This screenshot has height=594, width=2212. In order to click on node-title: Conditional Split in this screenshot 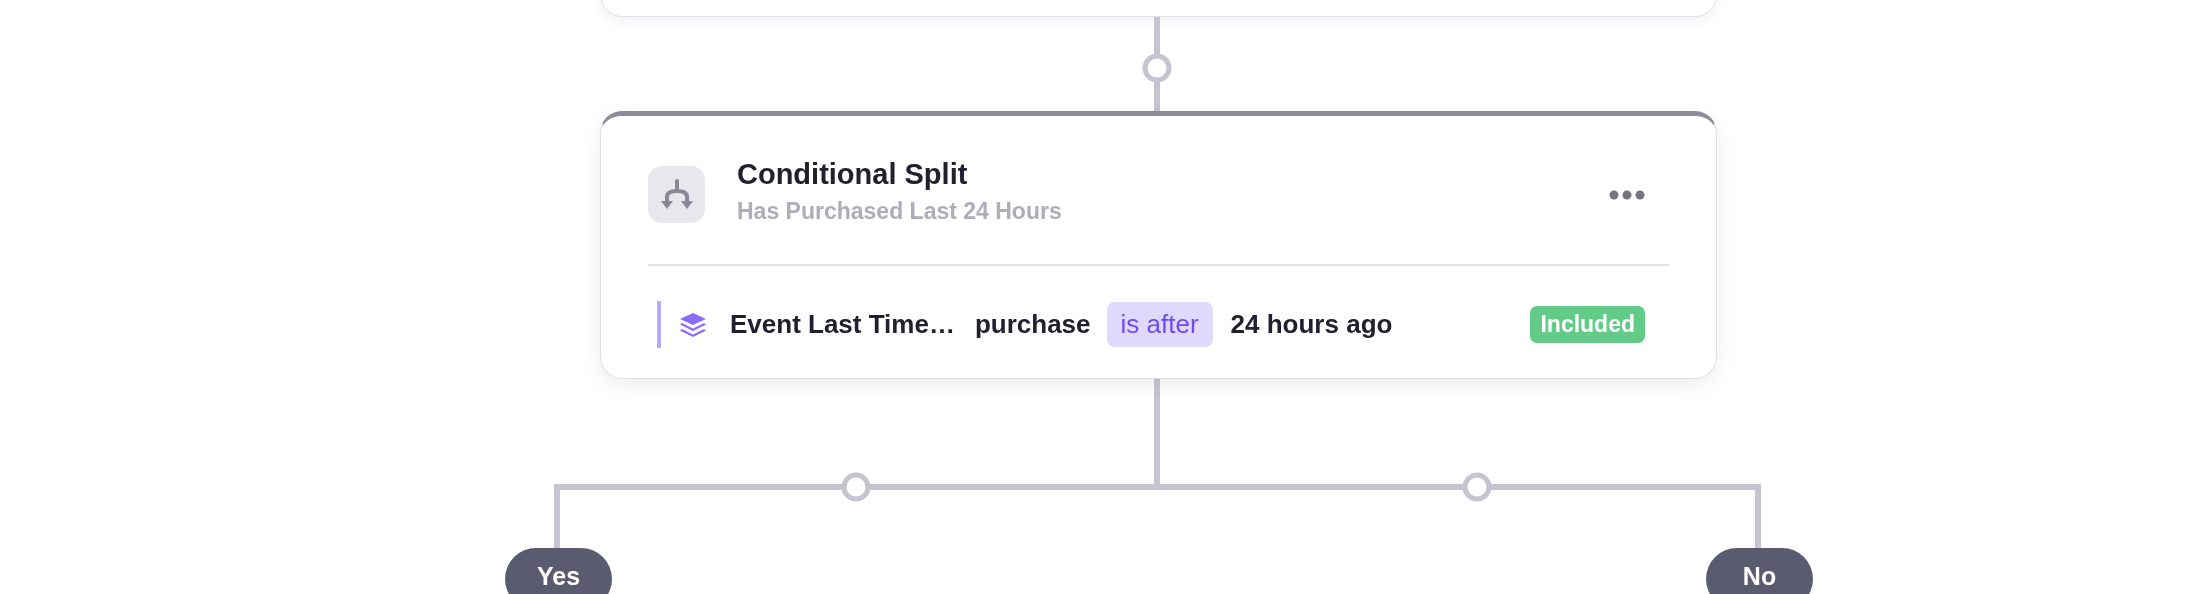, I will do `click(853, 173)`.